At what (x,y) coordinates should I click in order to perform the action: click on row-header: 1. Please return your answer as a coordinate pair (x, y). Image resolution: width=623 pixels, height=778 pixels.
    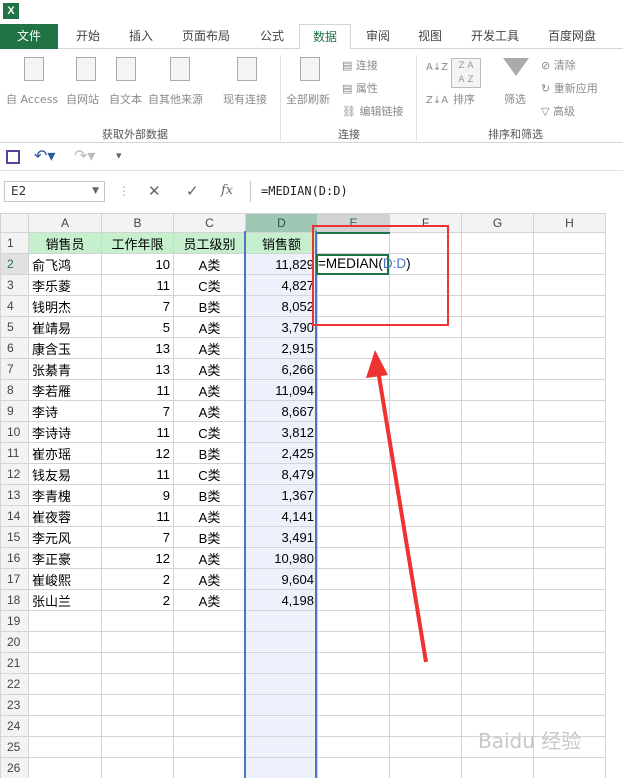
    Looking at the image, I should click on (14, 243).